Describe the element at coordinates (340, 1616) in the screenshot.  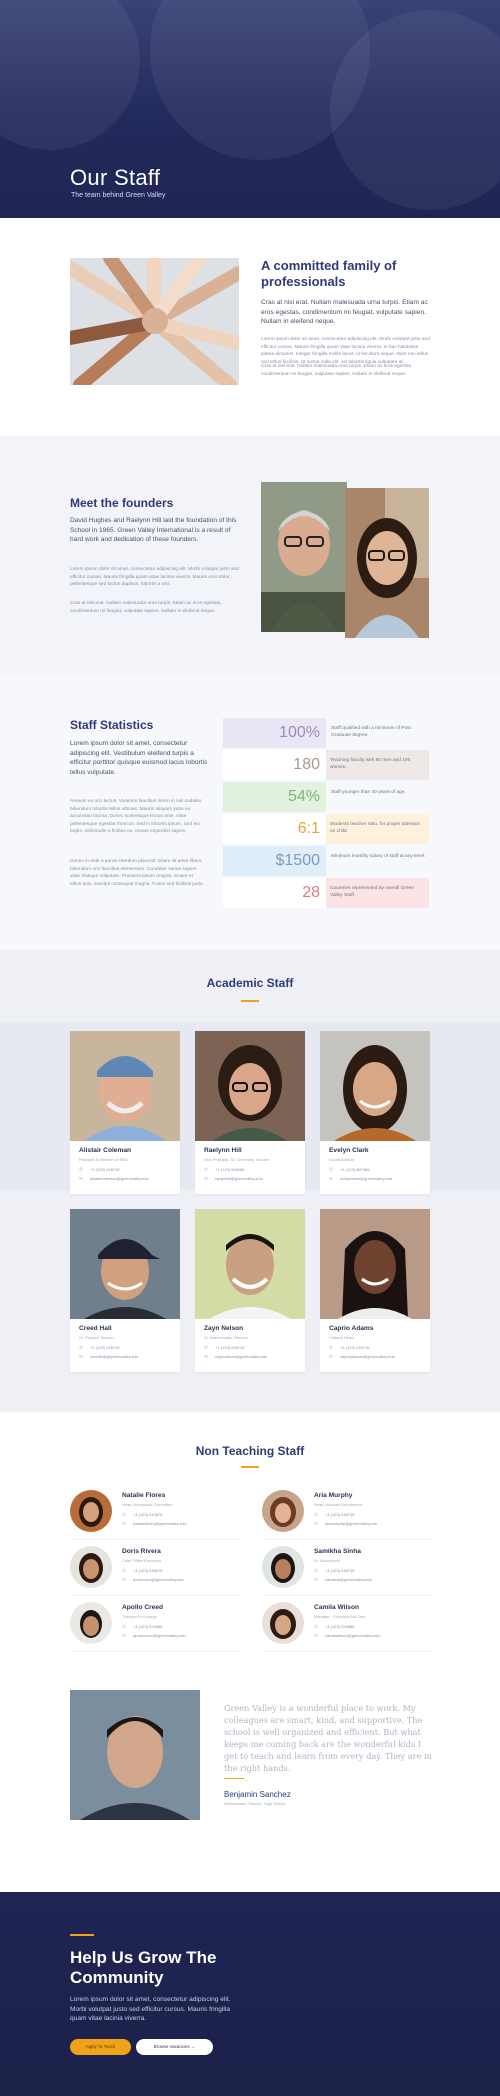
I see `staff-role: Manager - Financial Aid Dept.` at that location.